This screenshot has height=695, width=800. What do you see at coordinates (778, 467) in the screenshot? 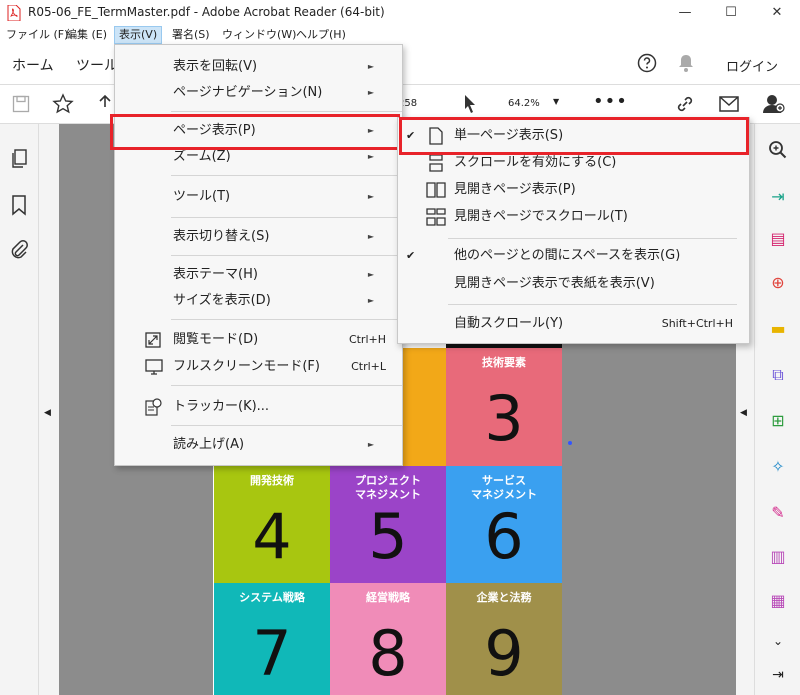
I see `compress-icon: ✧` at bounding box center [778, 467].